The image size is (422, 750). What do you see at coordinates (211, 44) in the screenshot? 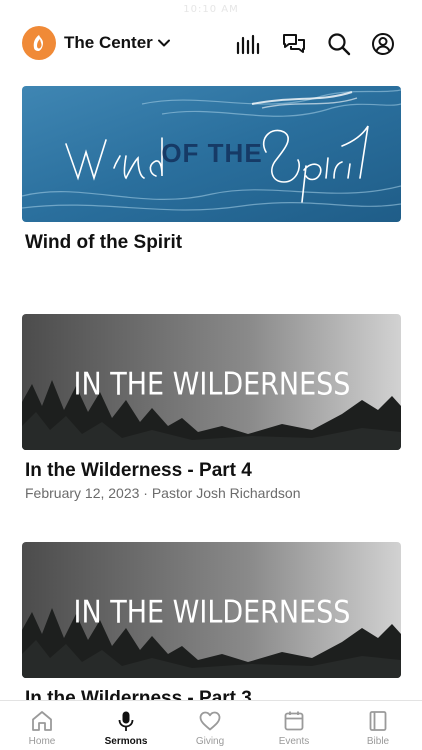
I see `app-header: The Center` at bounding box center [211, 44].